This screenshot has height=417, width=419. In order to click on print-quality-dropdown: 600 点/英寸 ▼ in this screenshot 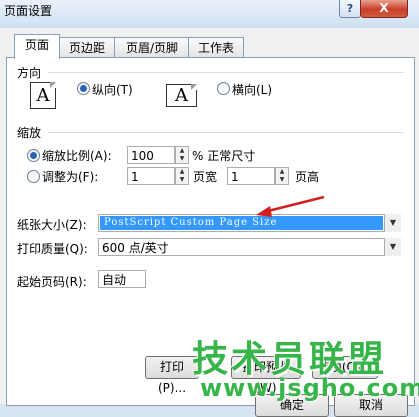, I will do `click(249, 247)`.